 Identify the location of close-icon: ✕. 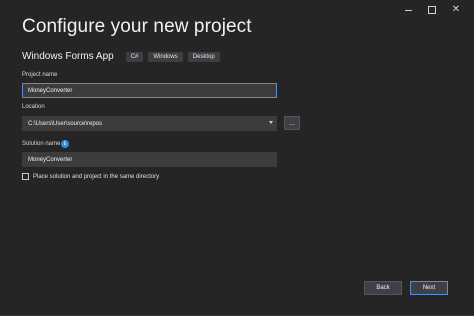
(456, 9).